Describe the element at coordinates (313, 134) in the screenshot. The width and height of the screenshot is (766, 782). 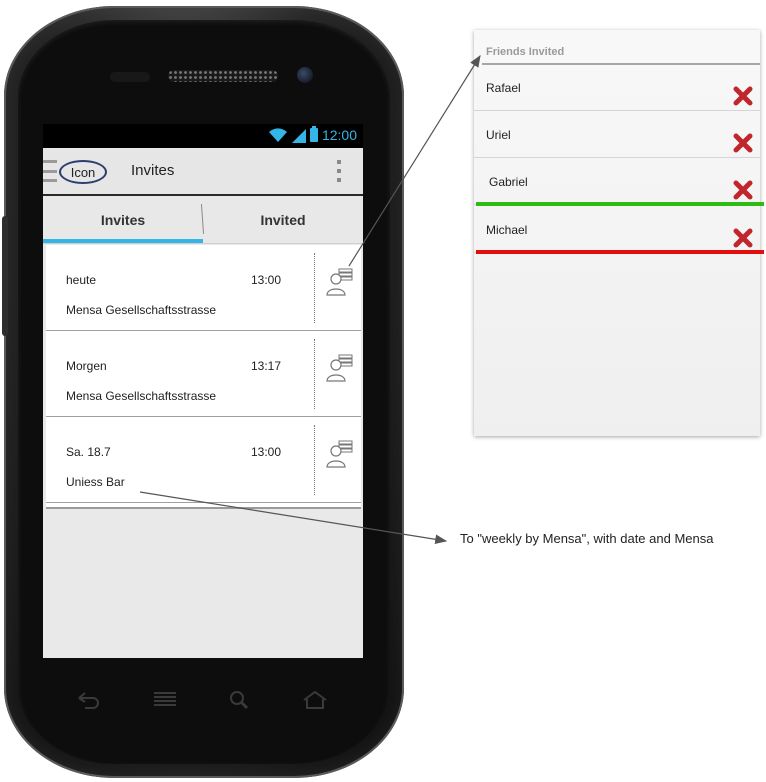
I see `battery-icon` at that location.